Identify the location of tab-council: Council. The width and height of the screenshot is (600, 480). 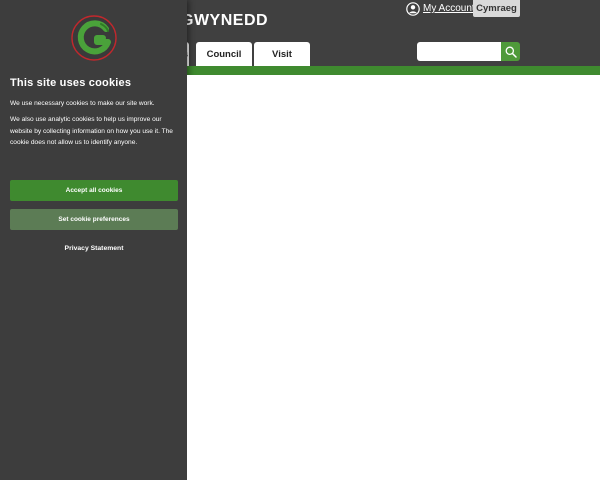
(224, 54).